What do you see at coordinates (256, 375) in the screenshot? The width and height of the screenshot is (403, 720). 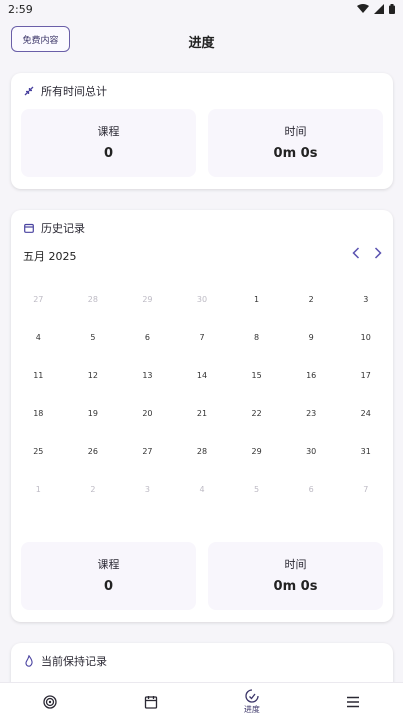 I see `calendar-day: 15` at bounding box center [256, 375].